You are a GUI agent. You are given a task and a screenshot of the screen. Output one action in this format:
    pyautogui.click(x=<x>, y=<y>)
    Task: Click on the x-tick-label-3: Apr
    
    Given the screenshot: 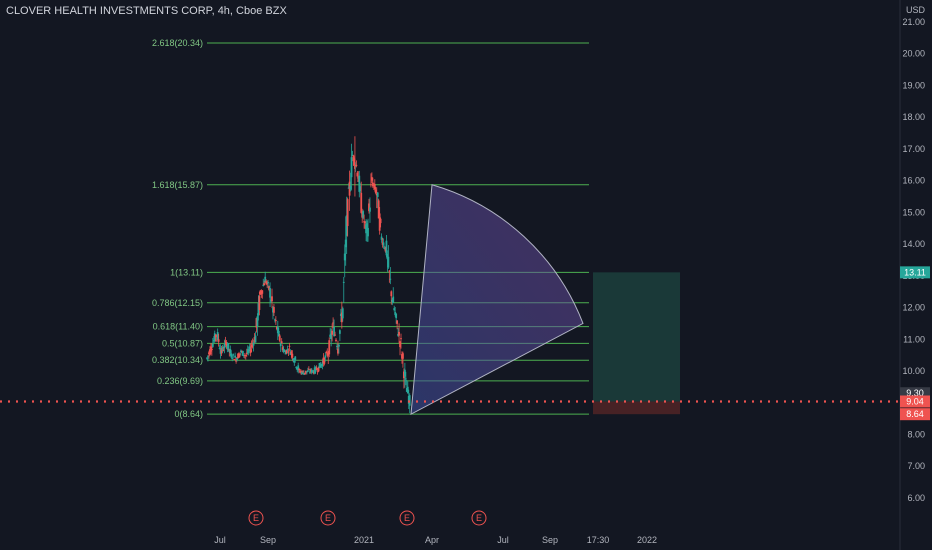 What is the action you would take?
    pyautogui.click(x=432, y=540)
    